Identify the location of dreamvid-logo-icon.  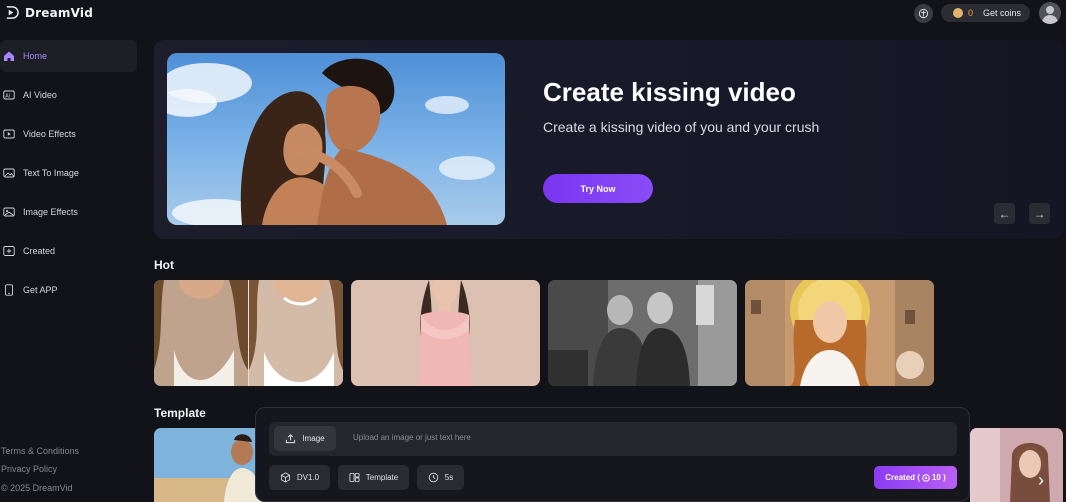
(12, 12).